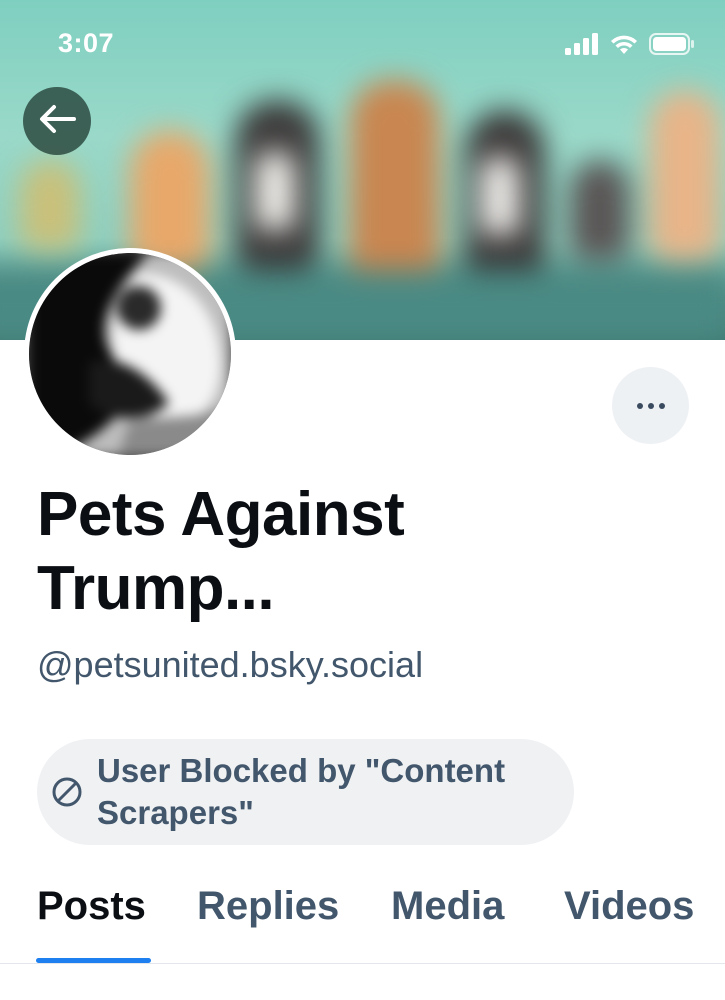  I want to click on profile-tabs: Posts Replies Media Videos, so click(362, 917).